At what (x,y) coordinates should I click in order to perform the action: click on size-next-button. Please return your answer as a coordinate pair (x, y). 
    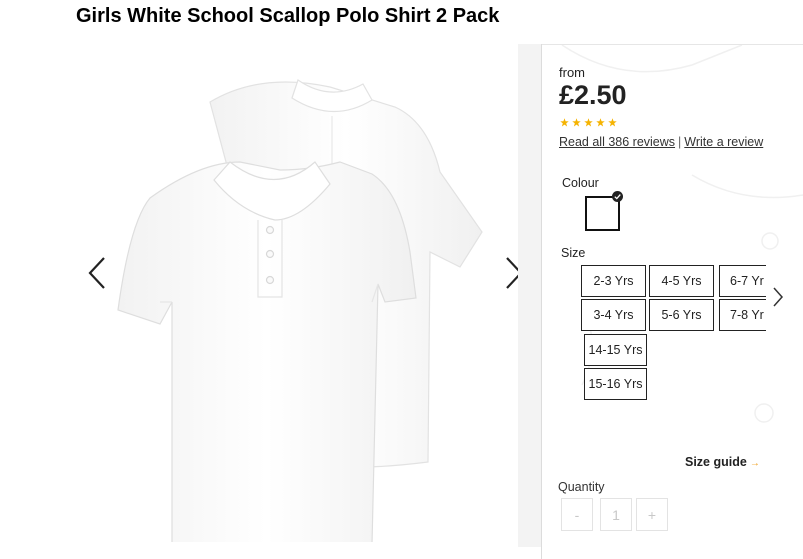
    Looking at the image, I should click on (778, 297).